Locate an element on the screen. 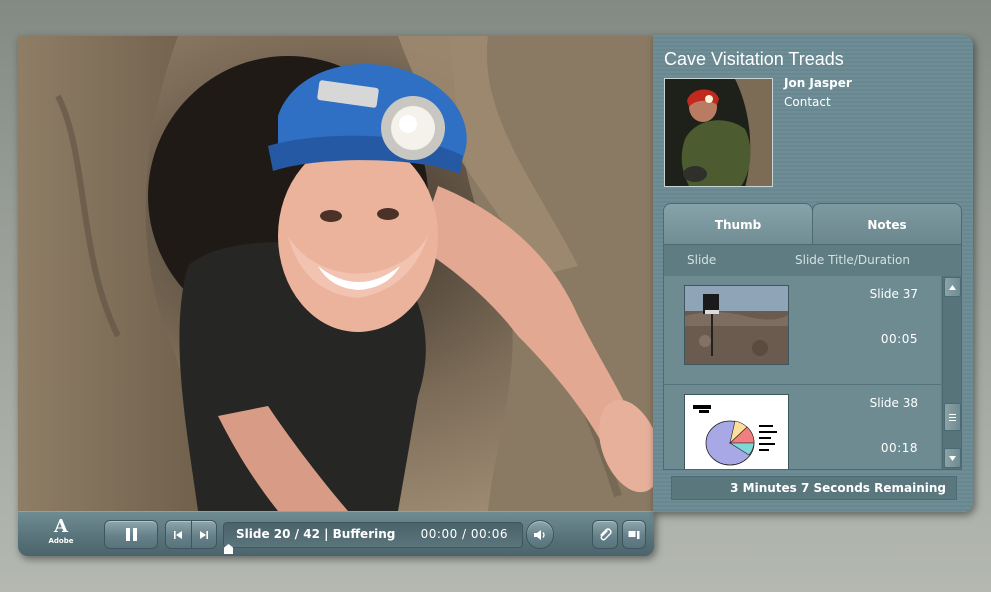 The width and height of the screenshot is (991, 592). kiosk-thumbnail-image is located at coordinates (736, 325).